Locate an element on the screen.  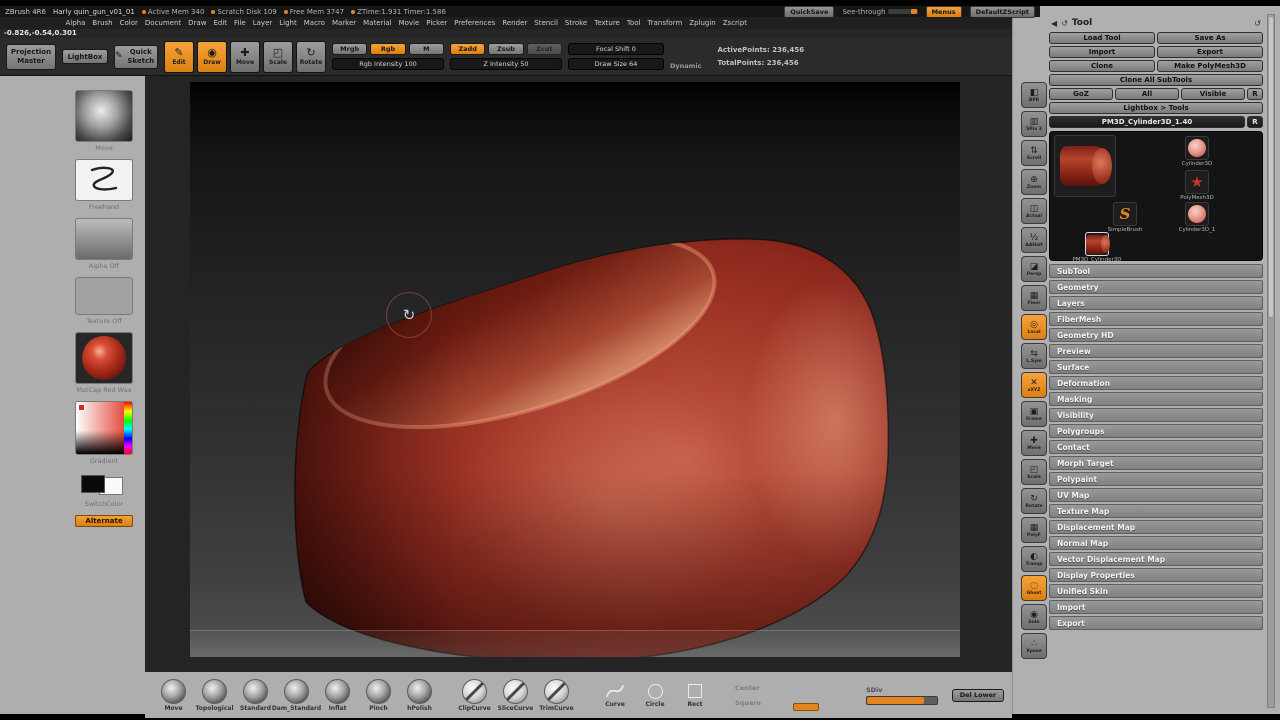
tool-section-header: Morph Target is located at coordinates (1156, 463).